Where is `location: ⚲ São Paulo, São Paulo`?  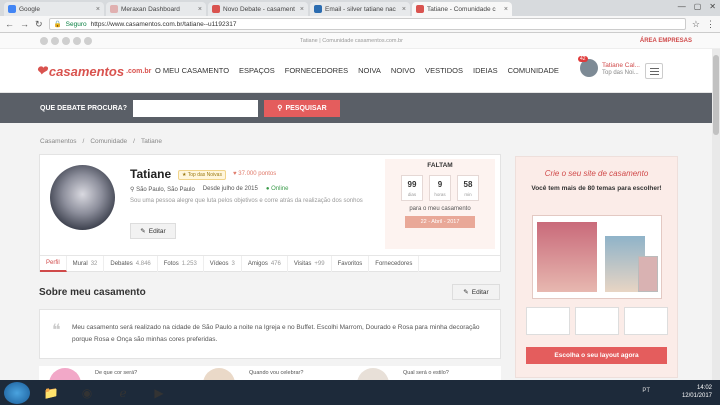 location: ⚲ São Paulo, São Paulo is located at coordinates (162, 190).